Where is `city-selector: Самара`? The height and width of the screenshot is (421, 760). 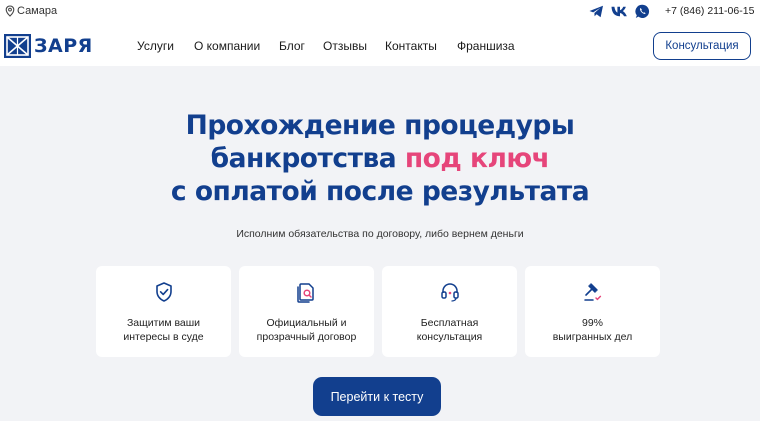 city-selector: Самара is located at coordinates (31, 11).